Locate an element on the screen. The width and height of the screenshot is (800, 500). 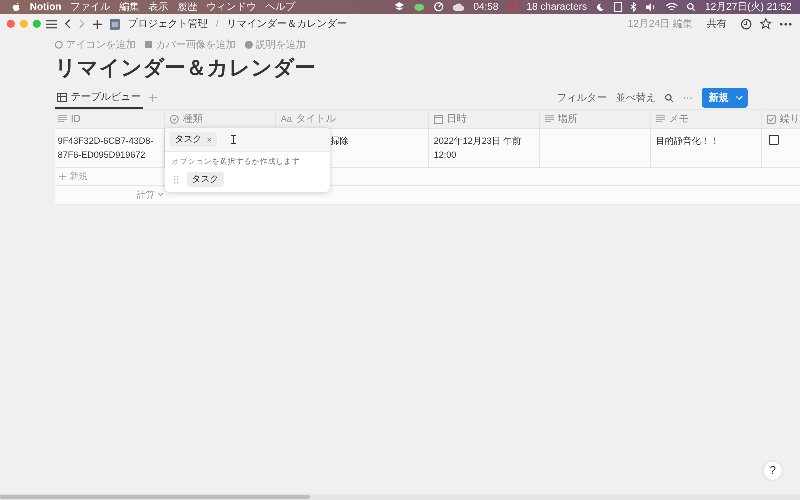
table-cell-text: 9F43F32D-6CB7-43D8-87F6-ED095D919672 is located at coordinates (106, 148).